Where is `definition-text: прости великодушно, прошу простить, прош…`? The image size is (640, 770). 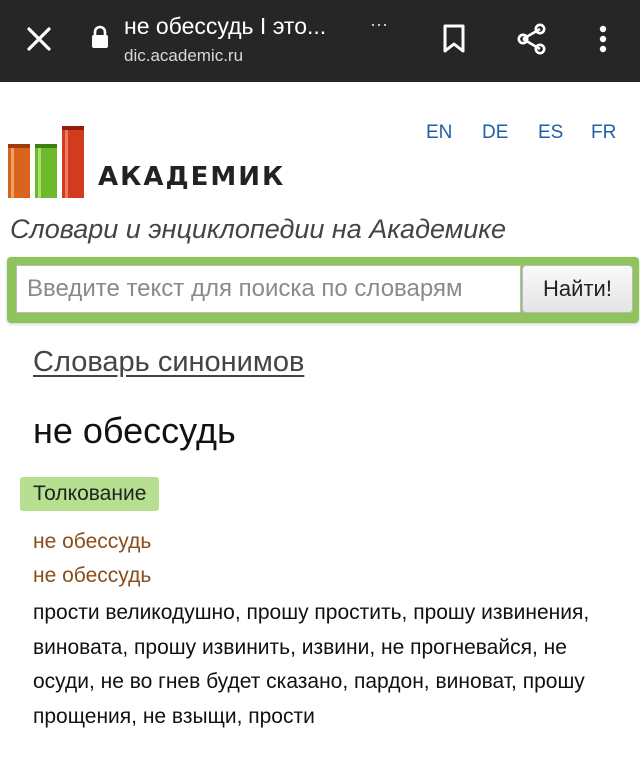
definition-text: прости великодушно, прошу простить, прош… is located at coordinates (311, 664).